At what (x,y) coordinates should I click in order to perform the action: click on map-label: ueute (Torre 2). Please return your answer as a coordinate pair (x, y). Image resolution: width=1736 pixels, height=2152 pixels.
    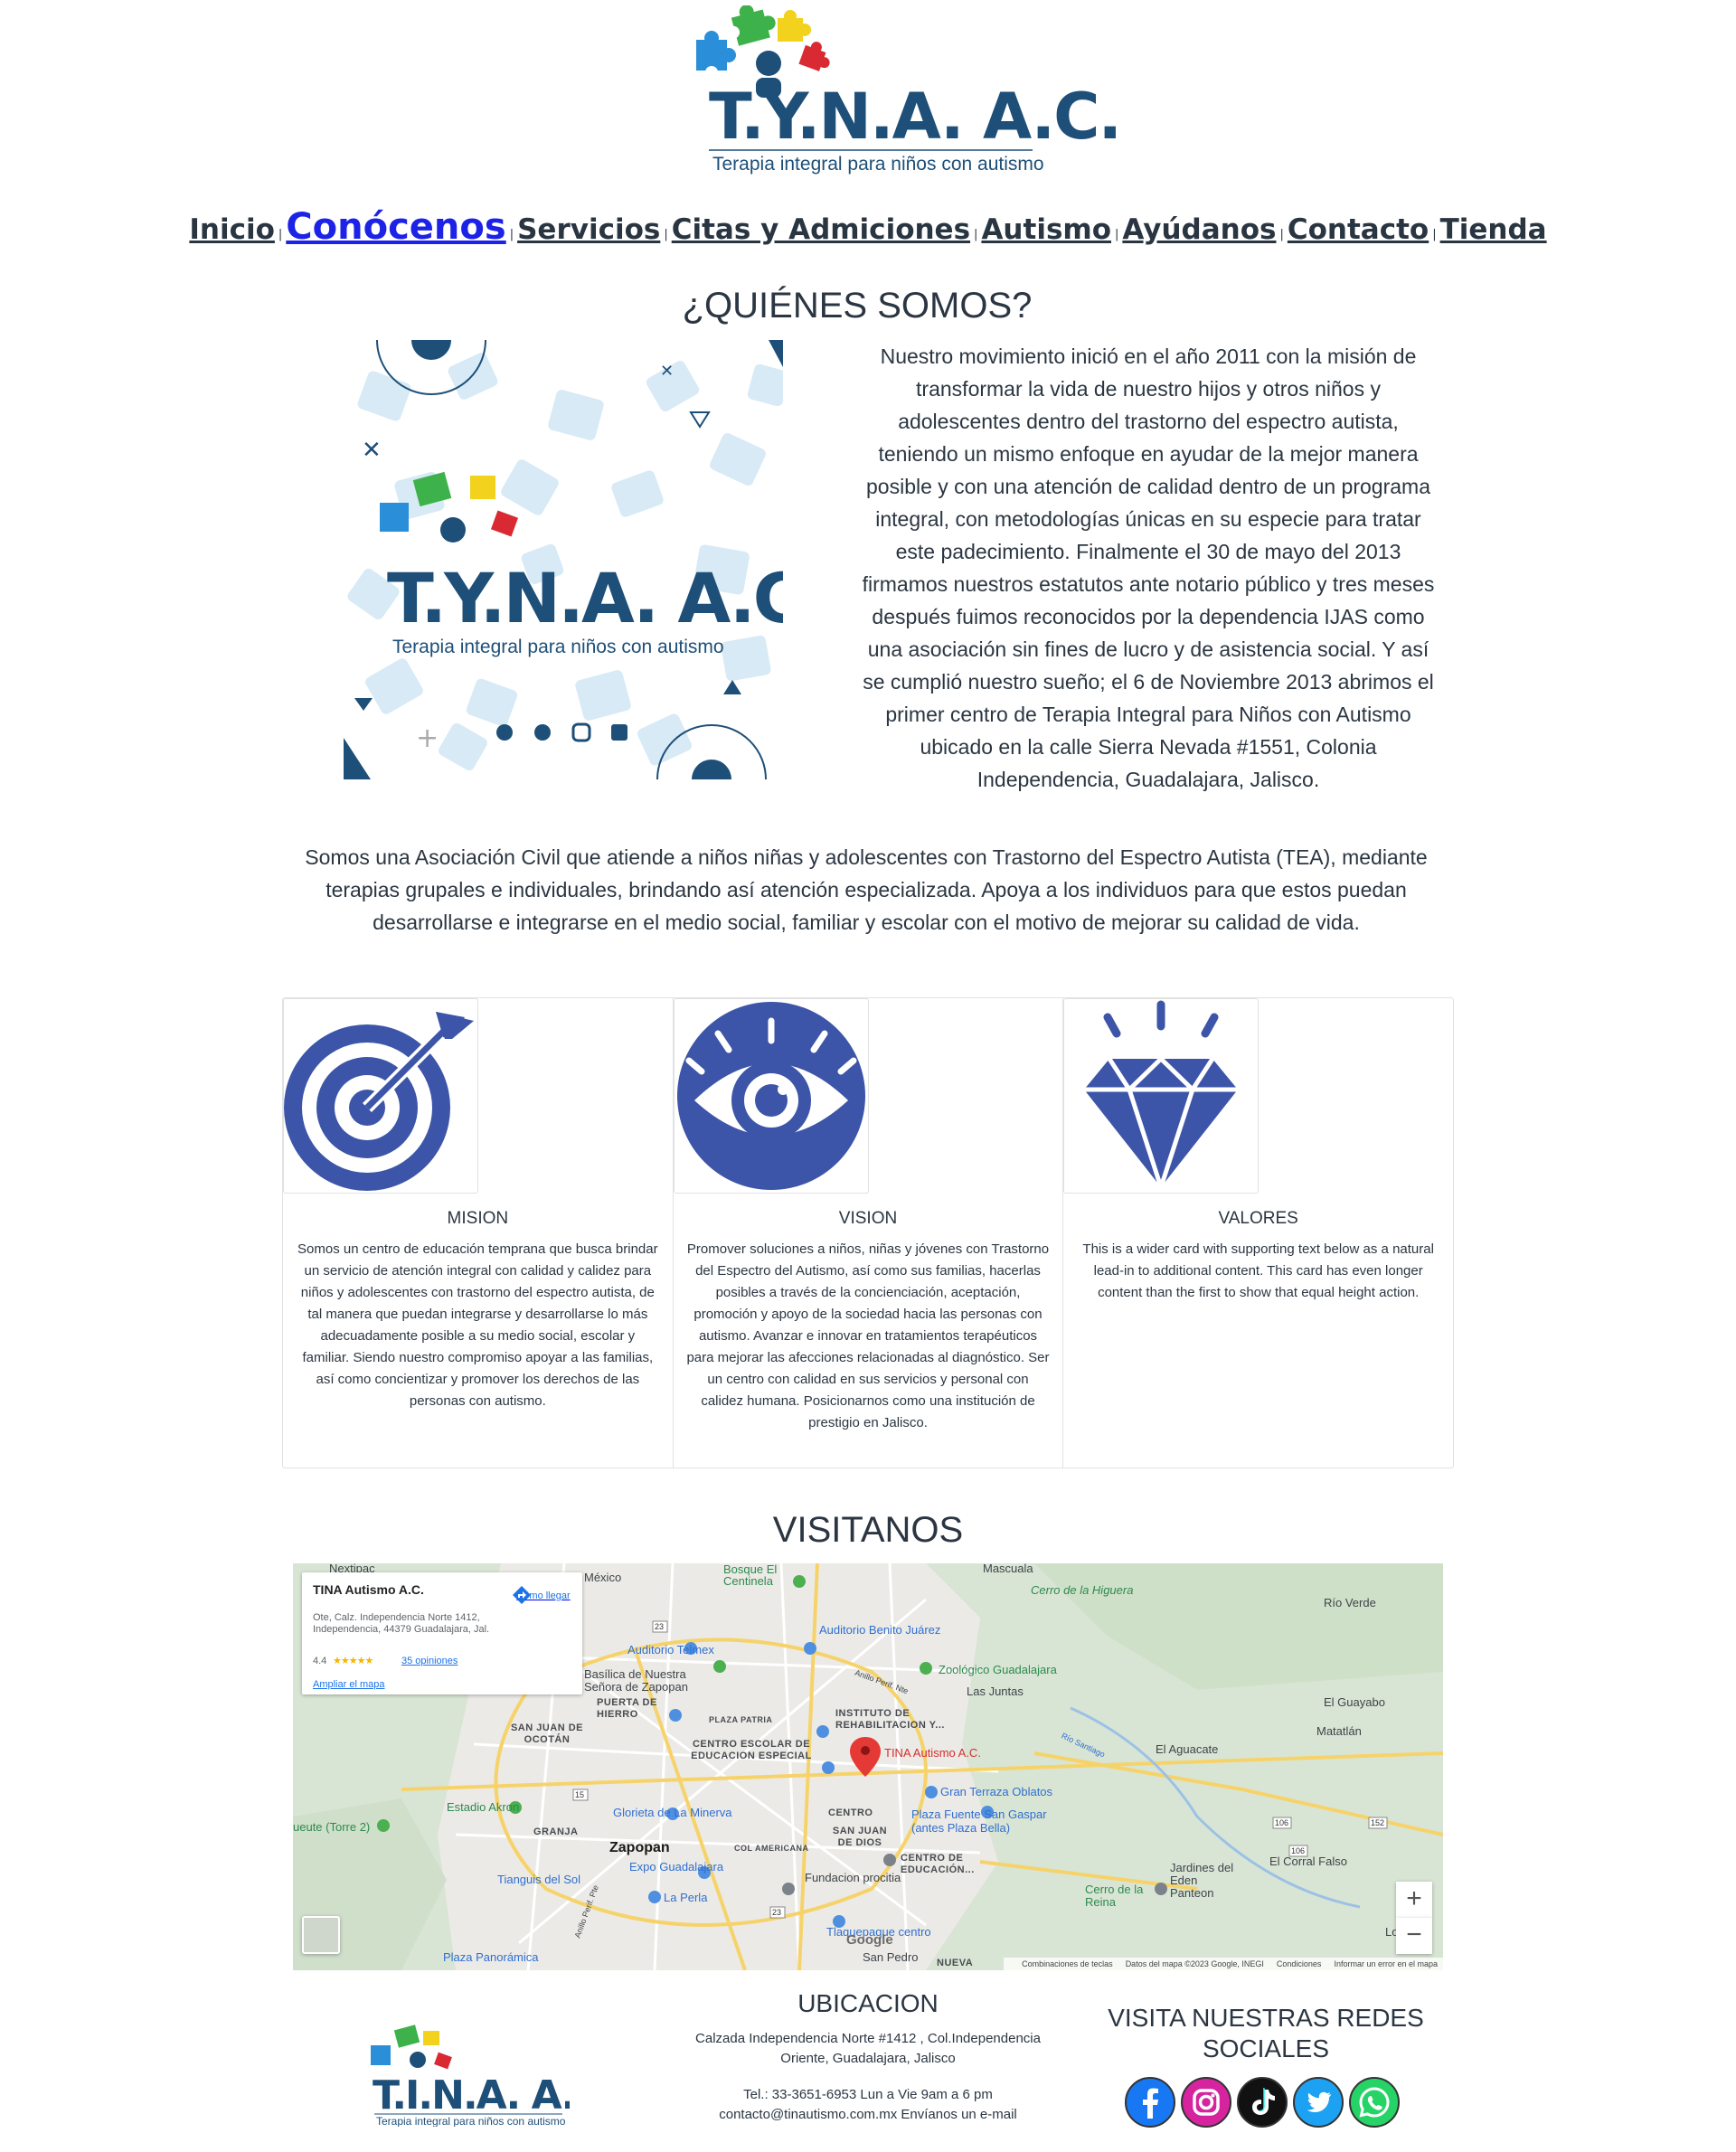
    Looking at the image, I should click on (332, 1827).